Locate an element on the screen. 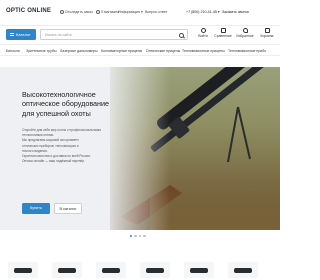 Image resolution: width=320 pixels, height=280 pixels. nav-item-binoculars: Бинокли is located at coordinates (13, 51).